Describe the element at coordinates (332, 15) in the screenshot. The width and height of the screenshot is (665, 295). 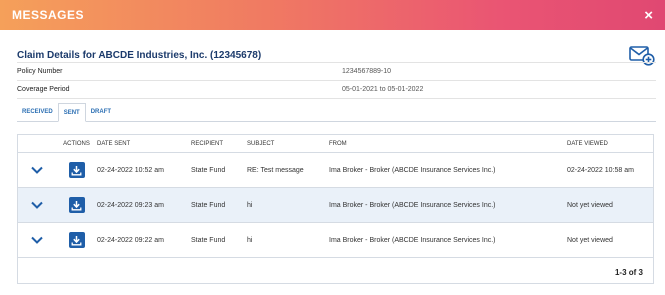
I see `modal-header: MESSAGES ×` at that location.